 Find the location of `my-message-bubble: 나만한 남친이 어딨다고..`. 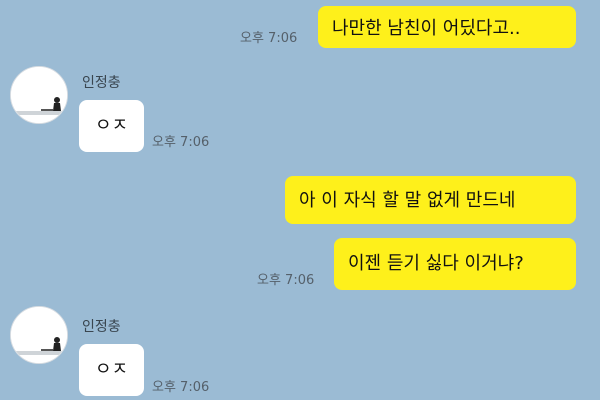

my-message-bubble: 나만한 남친이 어딨다고.. is located at coordinates (447, 27).